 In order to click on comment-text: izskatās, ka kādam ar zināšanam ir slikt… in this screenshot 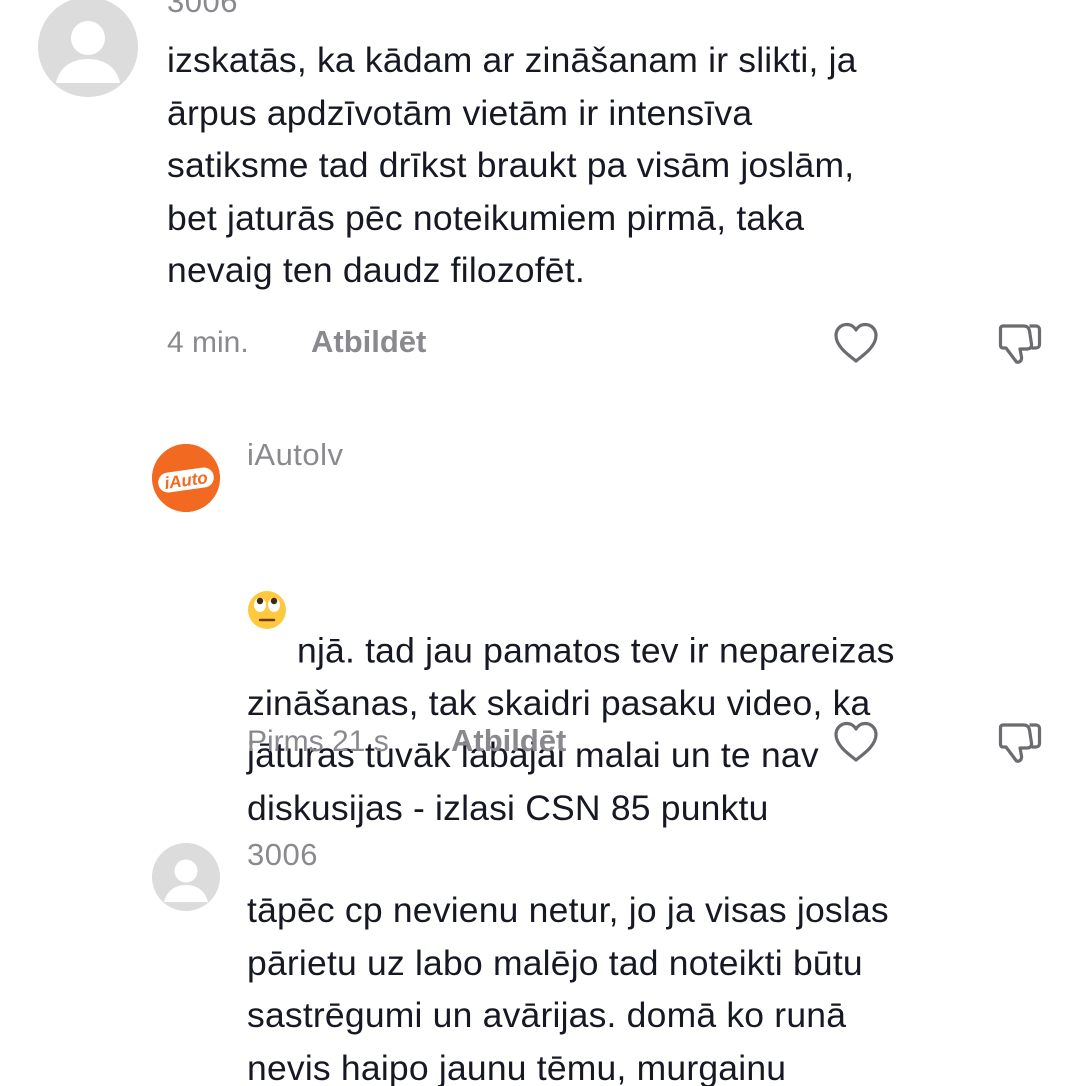, I will do `click(512, 165)`.